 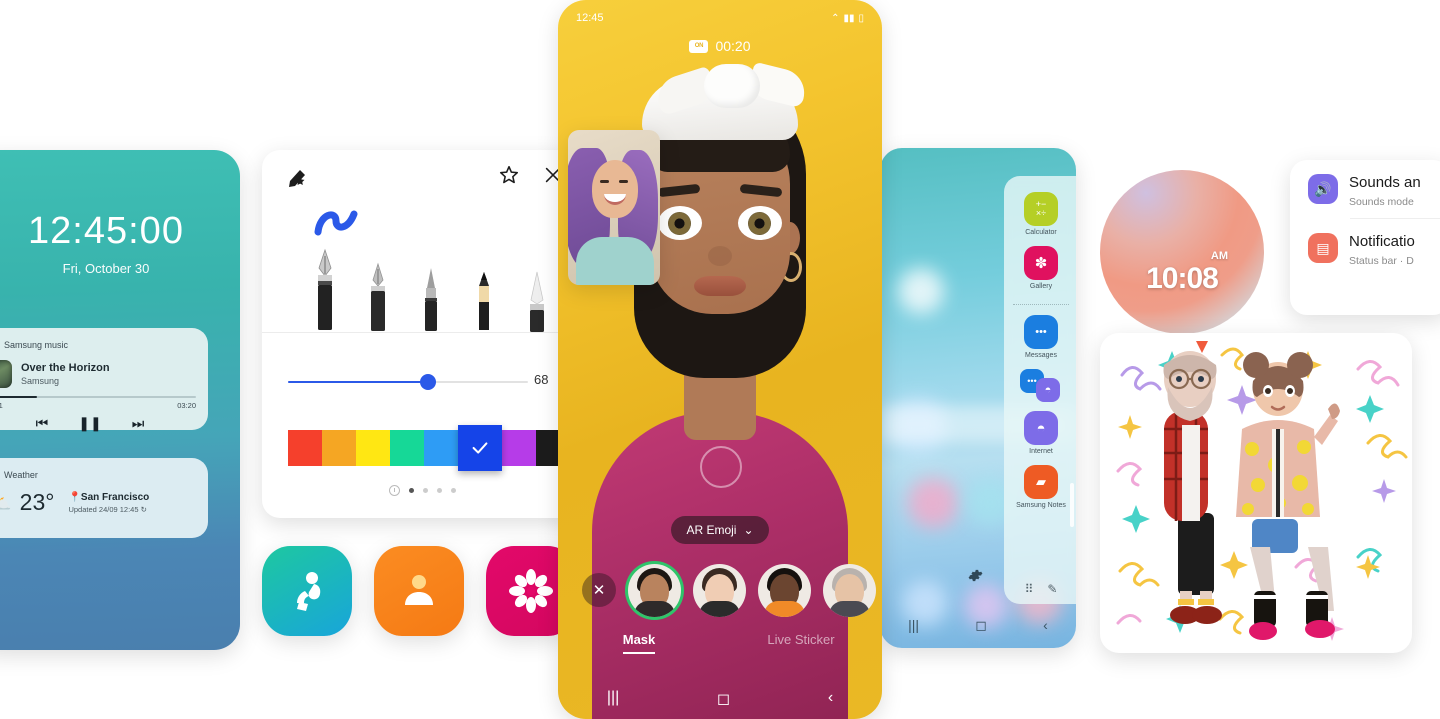 What do you see at coordinates (1029, 589) in the screenshot?
I see `apps-grid-icon: ⠿` at bounding box center [1029, 589].